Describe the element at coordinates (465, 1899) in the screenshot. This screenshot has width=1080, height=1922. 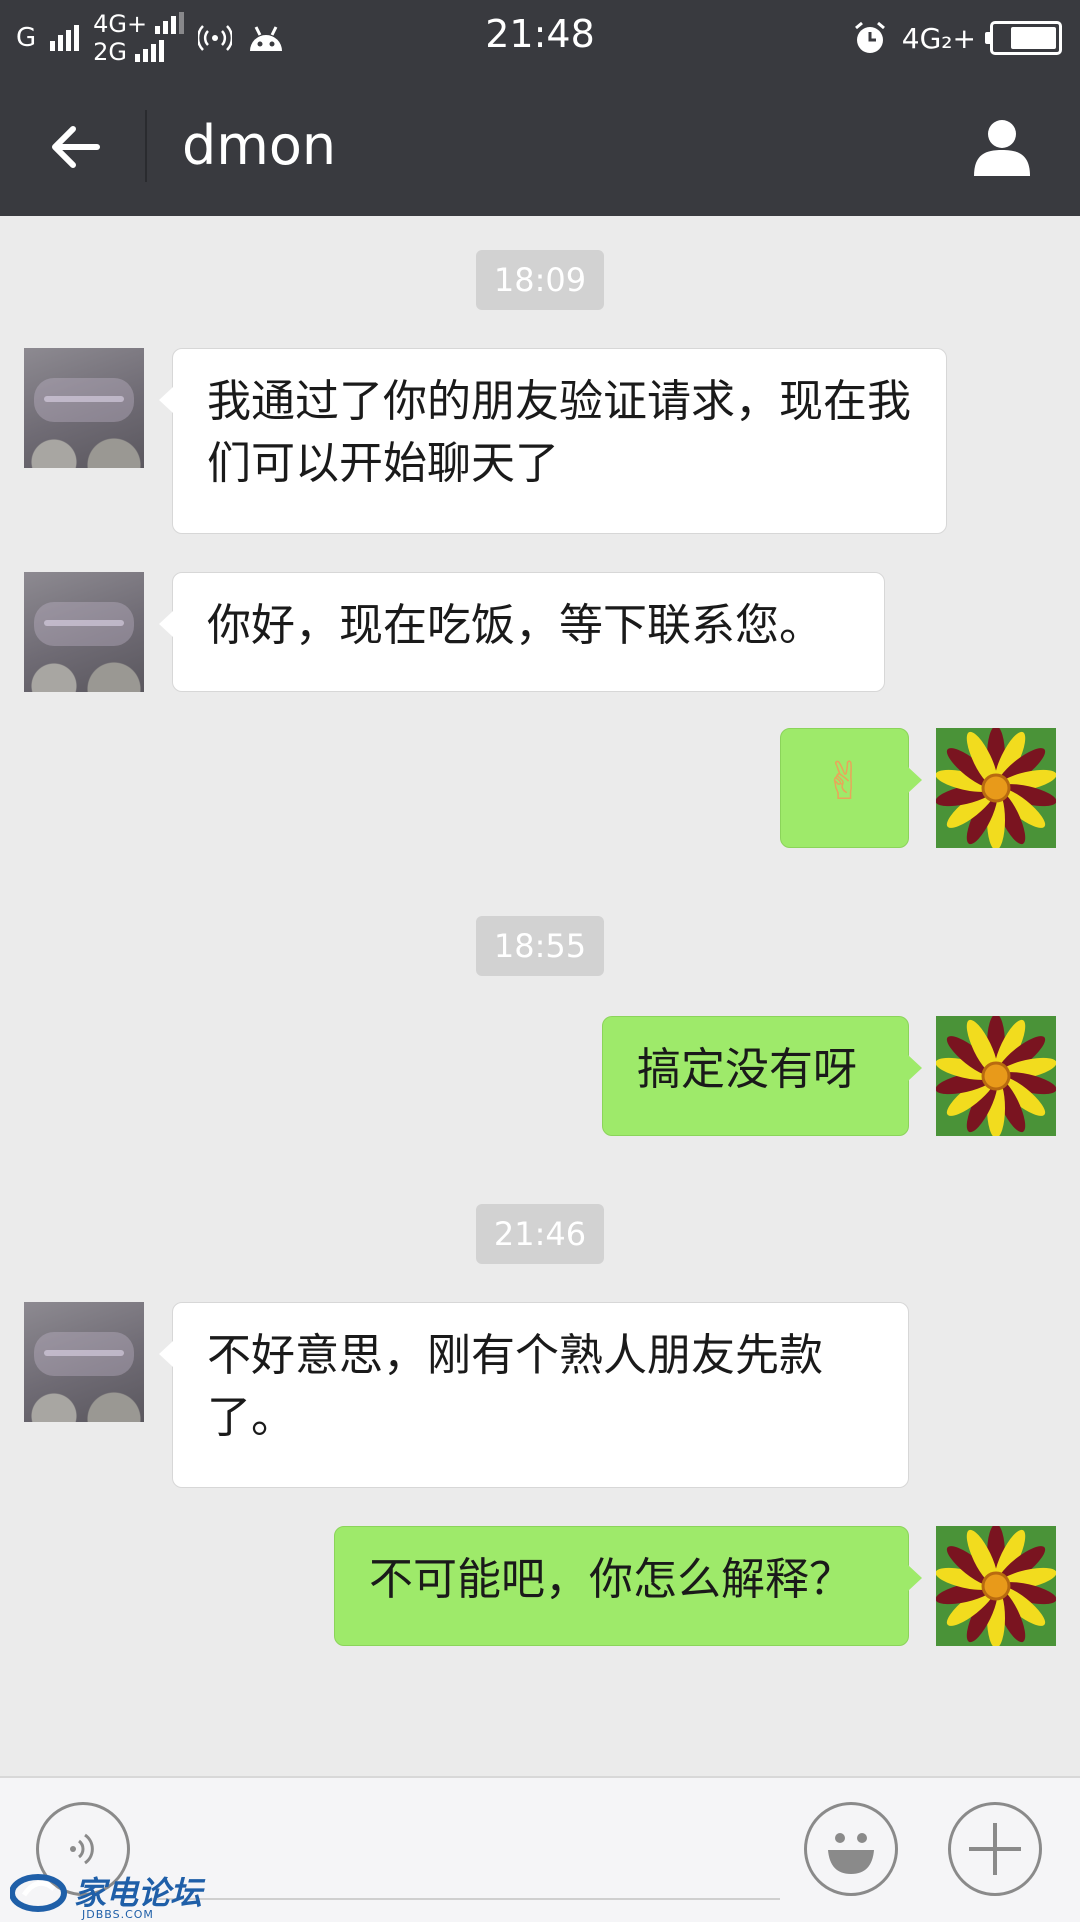
I see `message-input` at that location.